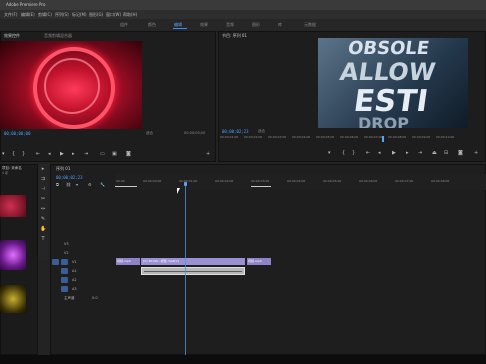 This screenshot has height=364, width=486. What do you see at coordinates (64, 280) in the screenshot?
I see `track-target-a2` at bounding box center [64, 280].